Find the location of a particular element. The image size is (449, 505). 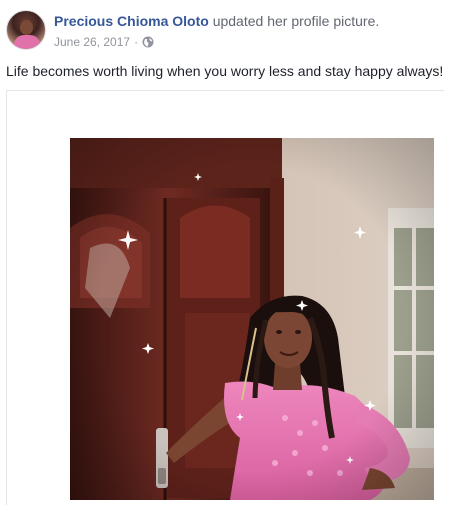

avatar-face is located at coordinates (26, 27).